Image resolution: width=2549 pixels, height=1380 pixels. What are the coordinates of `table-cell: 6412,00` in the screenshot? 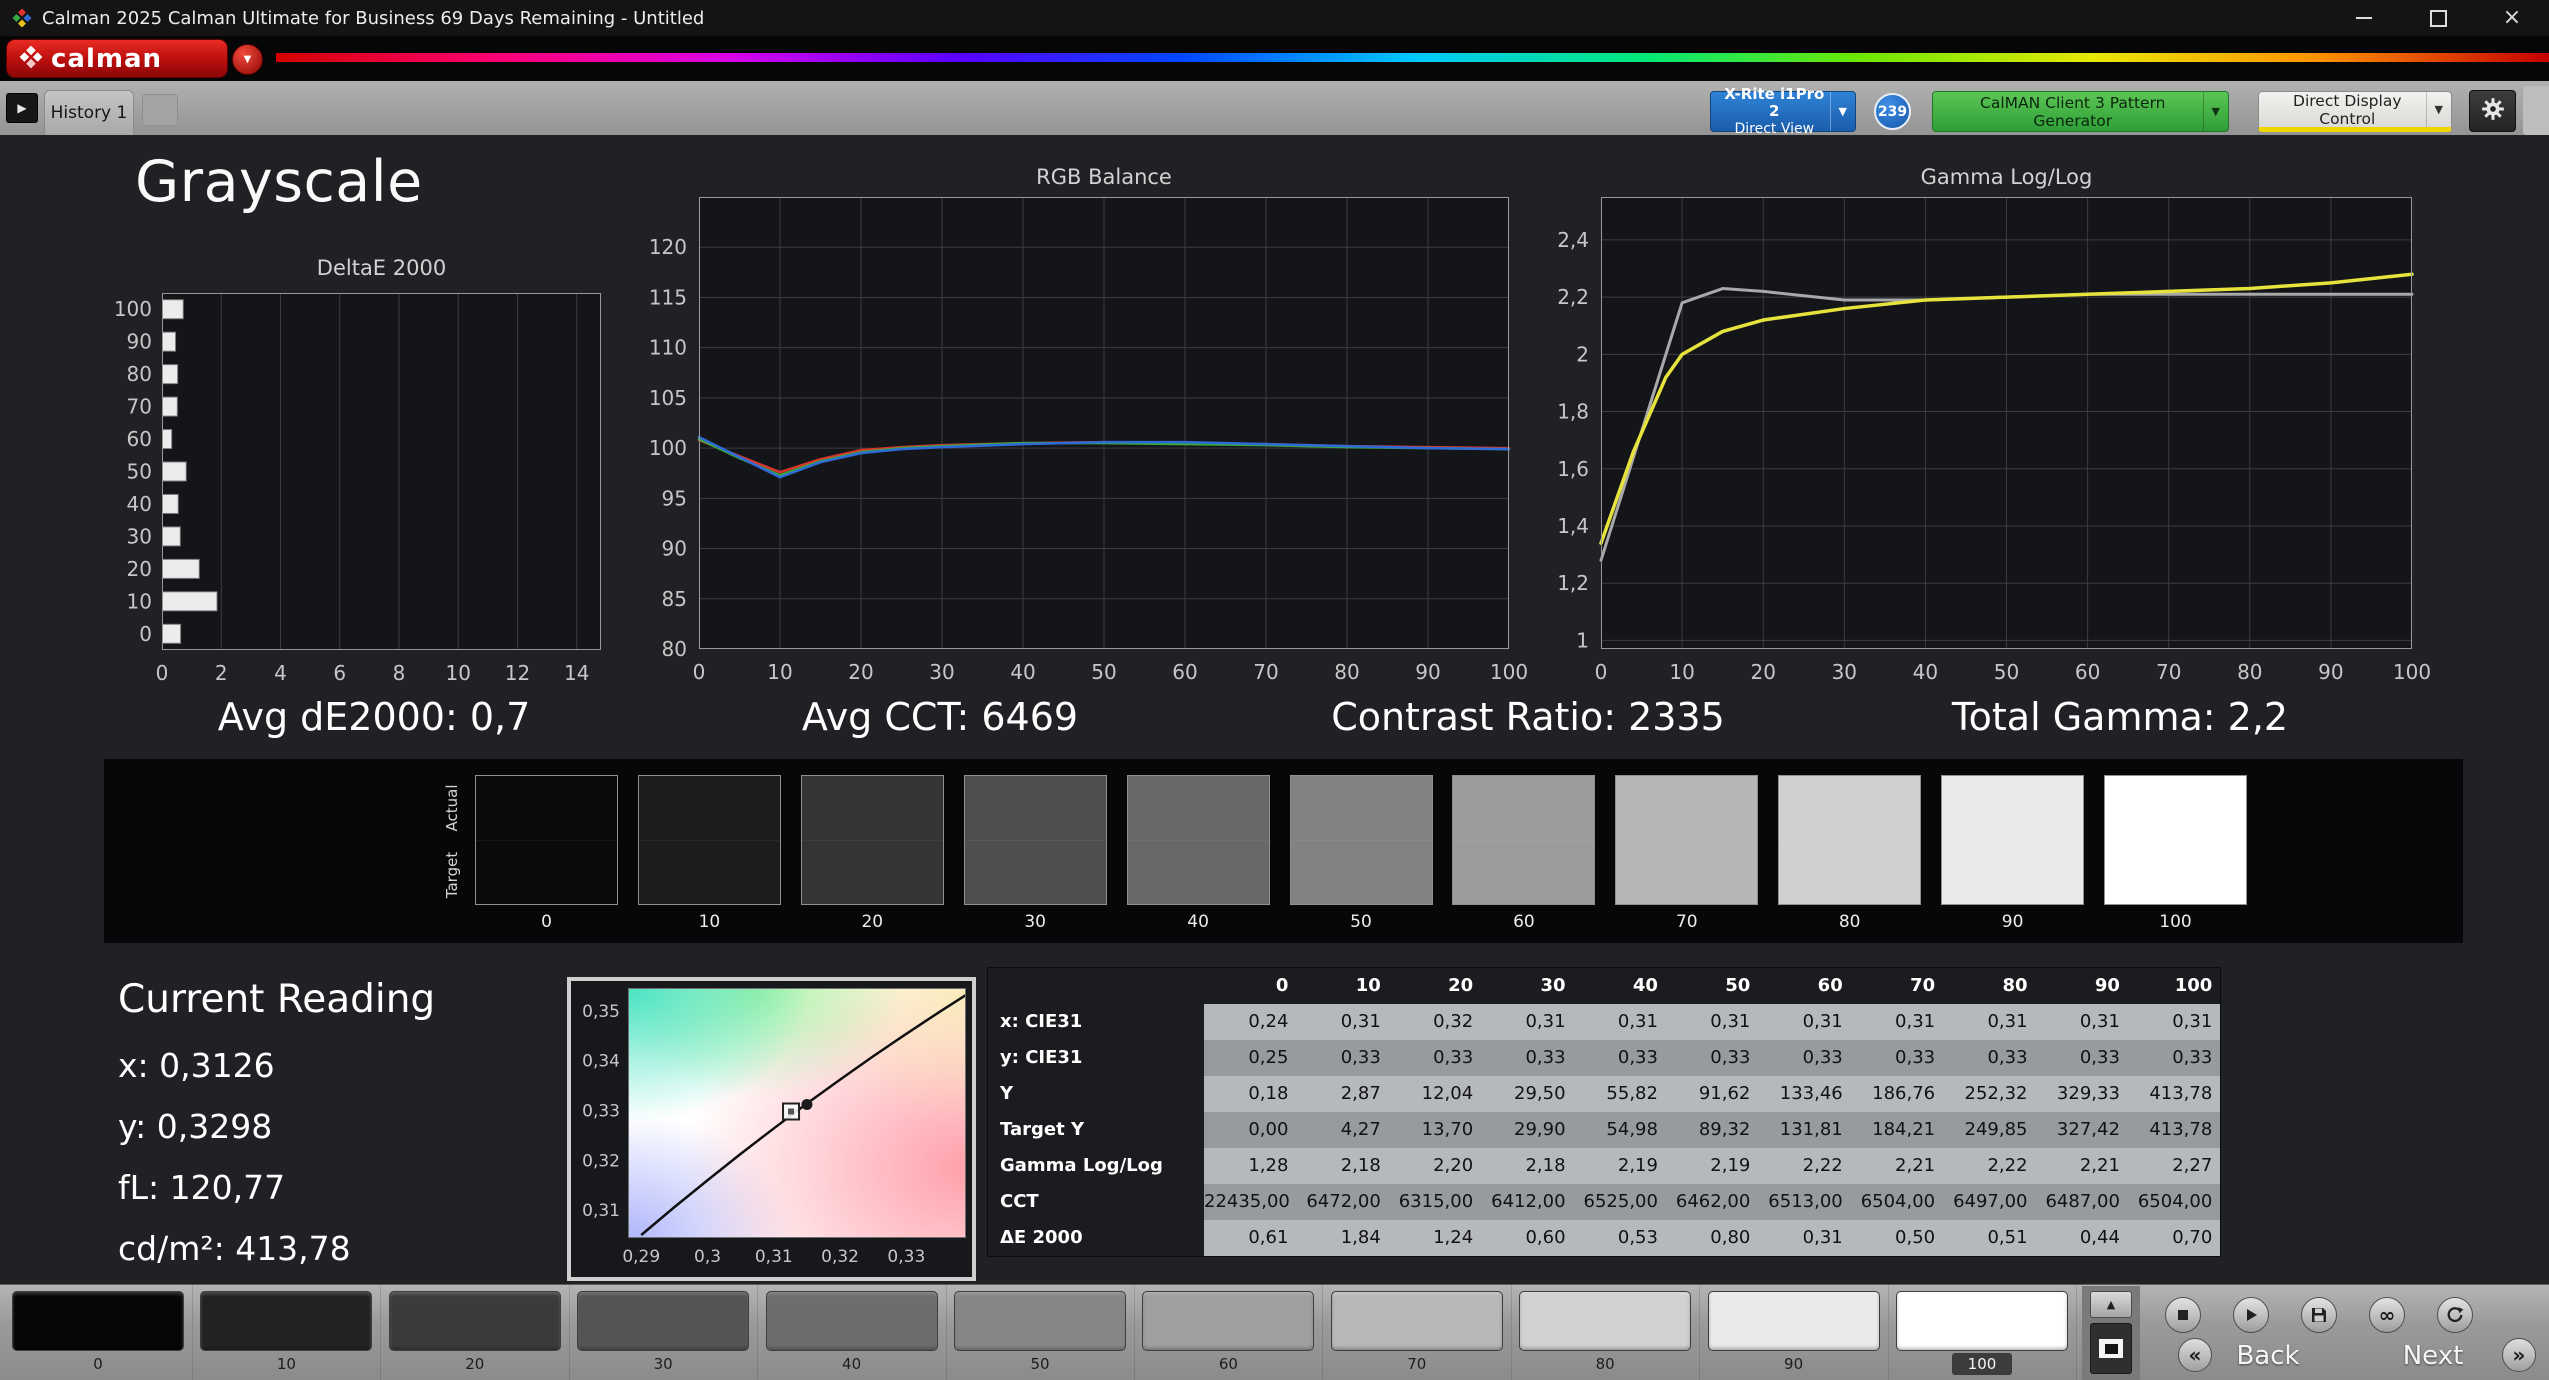 It's located at (1527, 1202).